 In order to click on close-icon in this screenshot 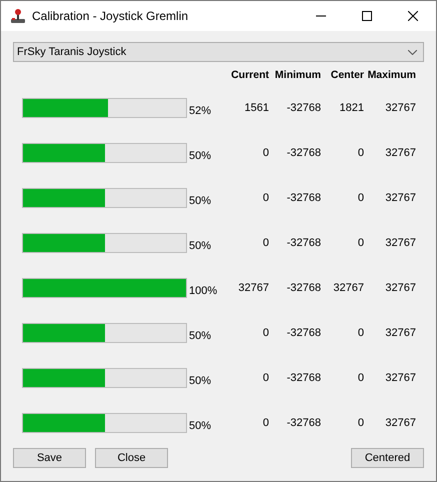, I will do `click(413, 16)`.